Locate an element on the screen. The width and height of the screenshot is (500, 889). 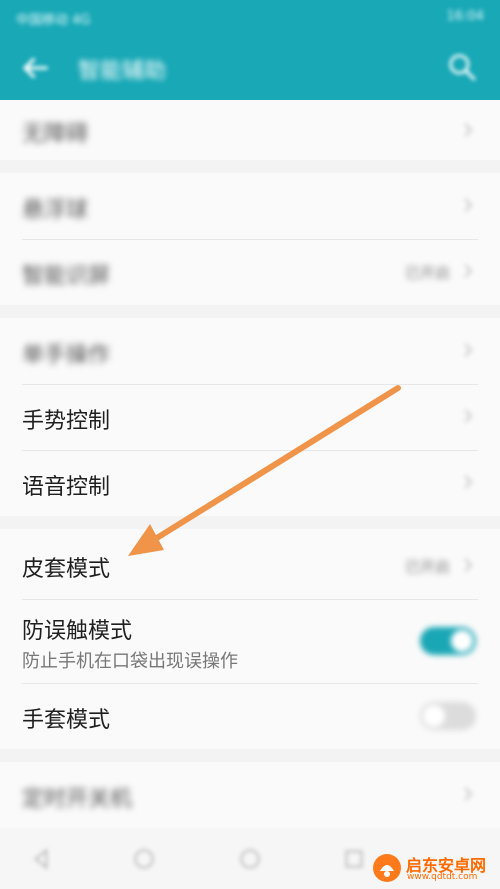
setting-cover-mode: 皮套模式 已开启 is located at coordinates (250, 564).